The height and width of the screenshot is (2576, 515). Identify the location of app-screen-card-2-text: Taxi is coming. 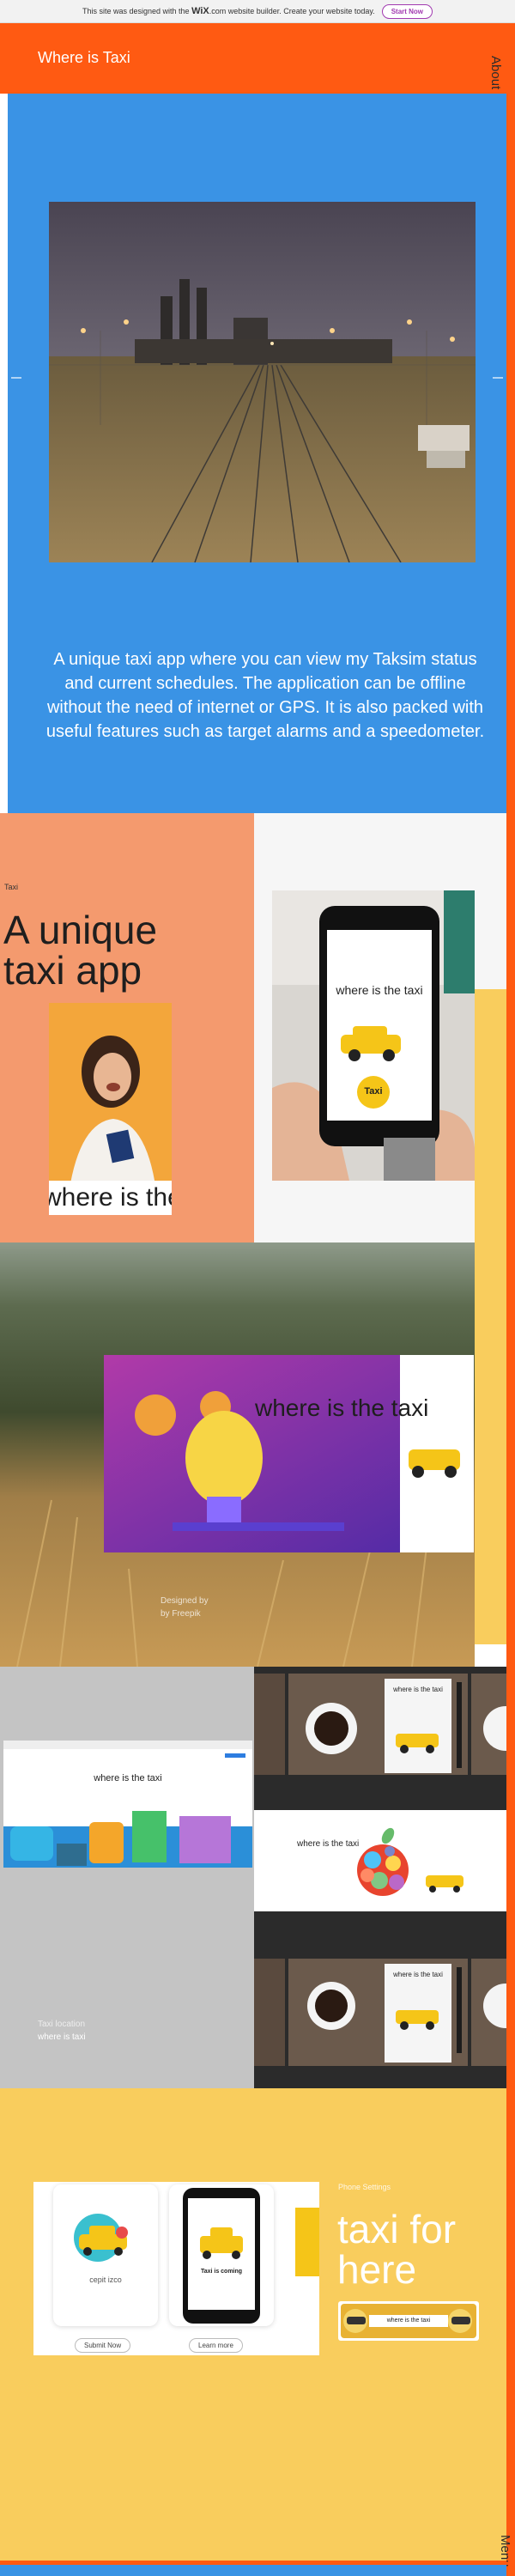
(221, 2272).